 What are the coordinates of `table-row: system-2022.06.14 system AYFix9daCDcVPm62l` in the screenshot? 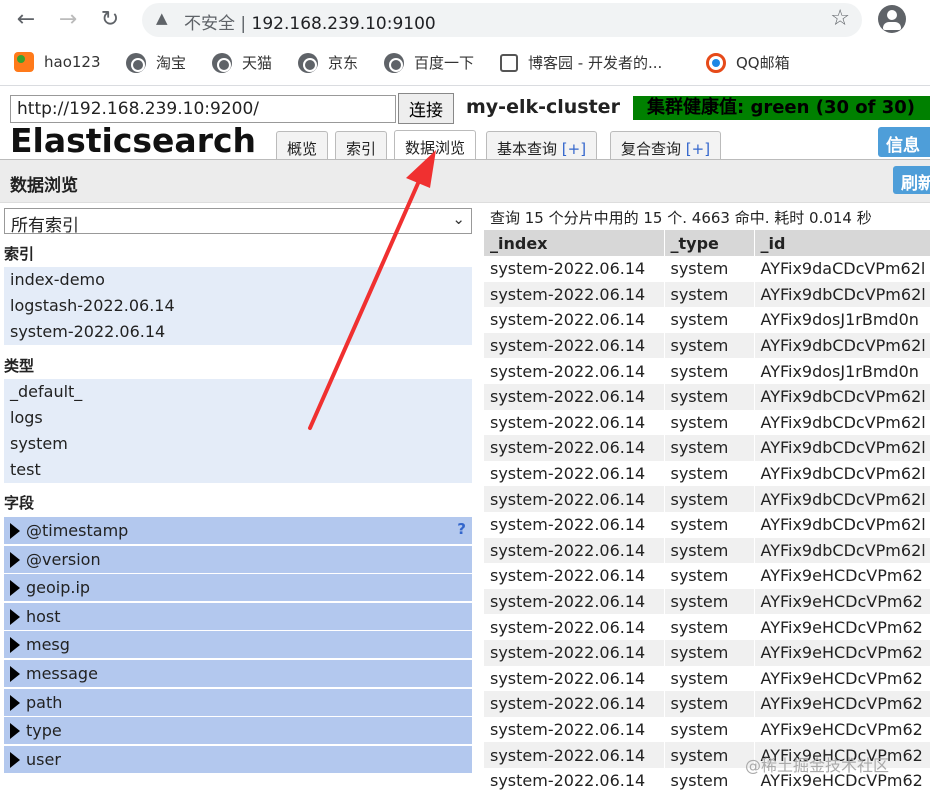 It's located at (707, 269).